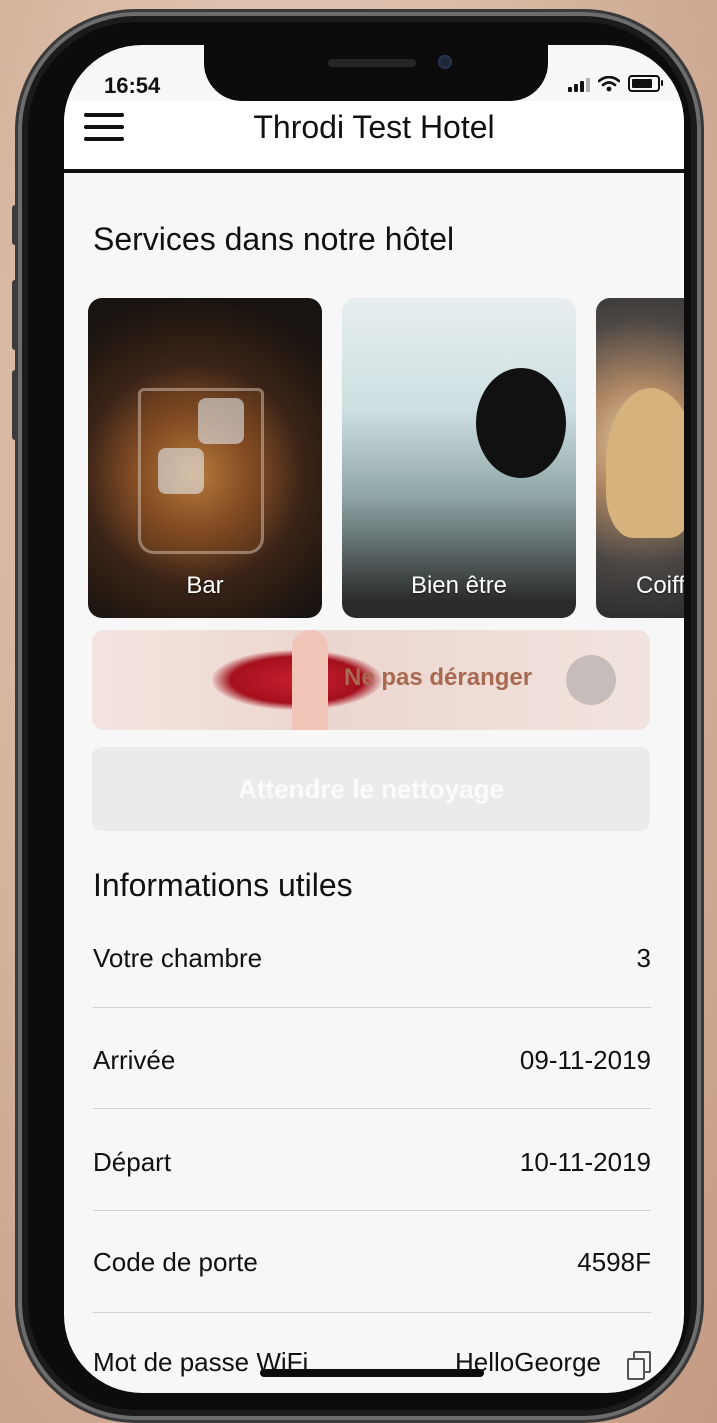  I want to click on hotel-title: Throdi Test Hotel, so click(374, 127).